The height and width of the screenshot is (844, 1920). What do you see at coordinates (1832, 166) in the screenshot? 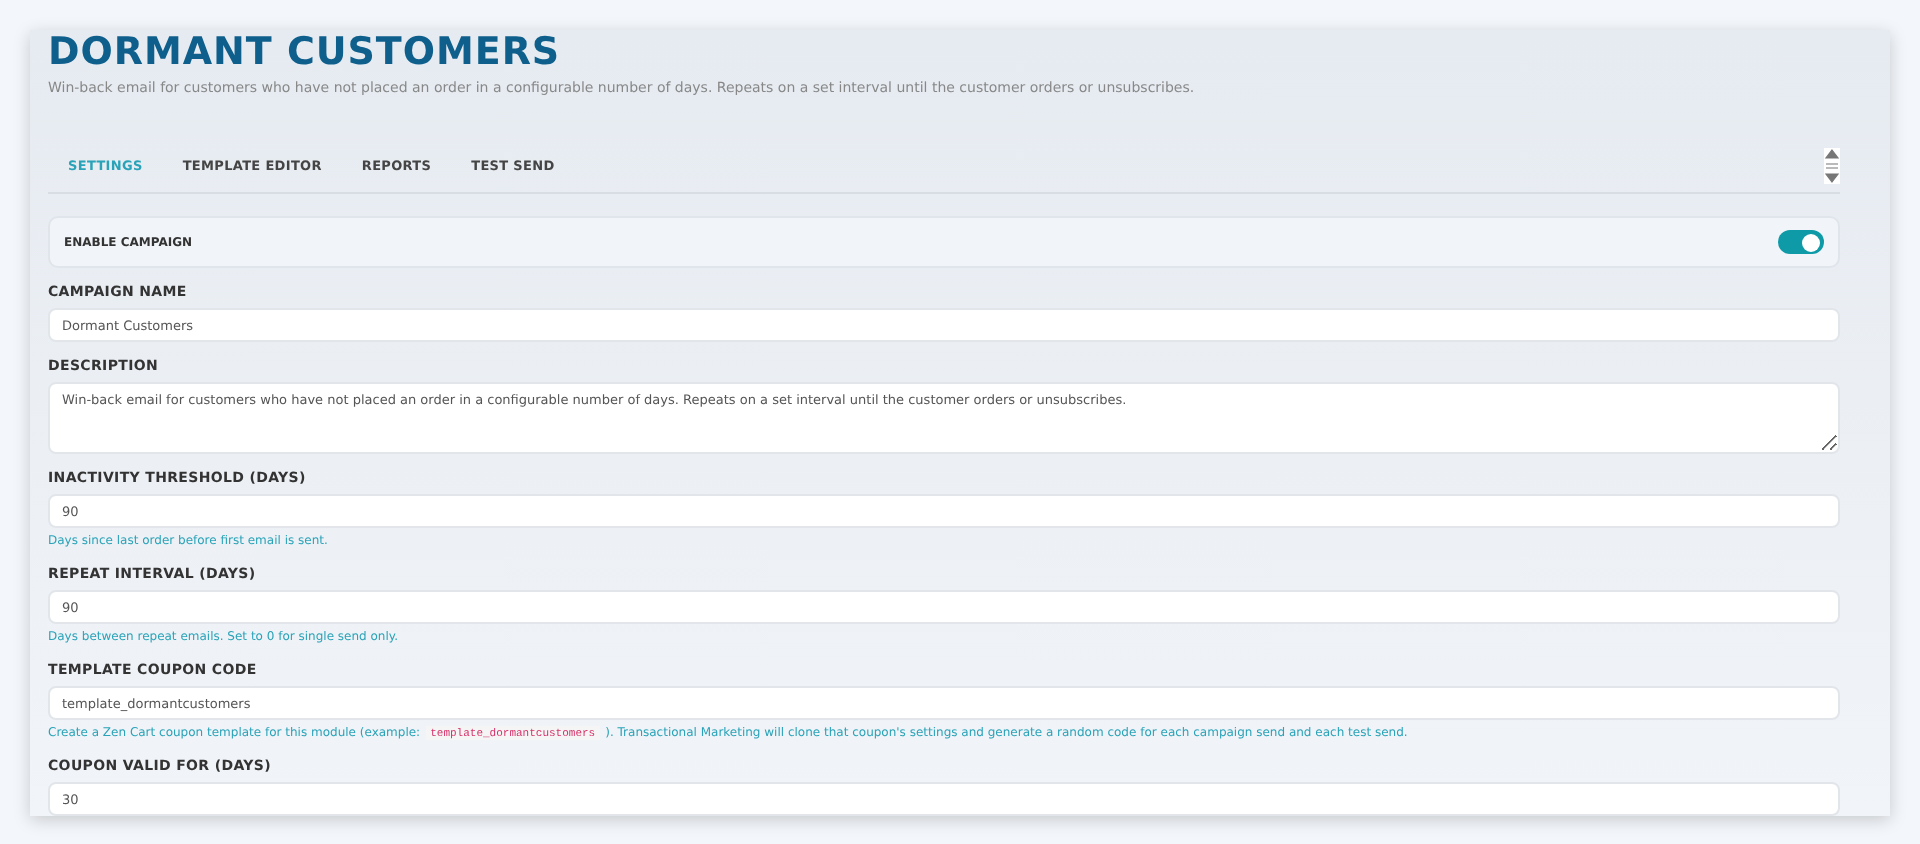
I see `scroll-arrows-icon` at bounding box center [1832, 166].